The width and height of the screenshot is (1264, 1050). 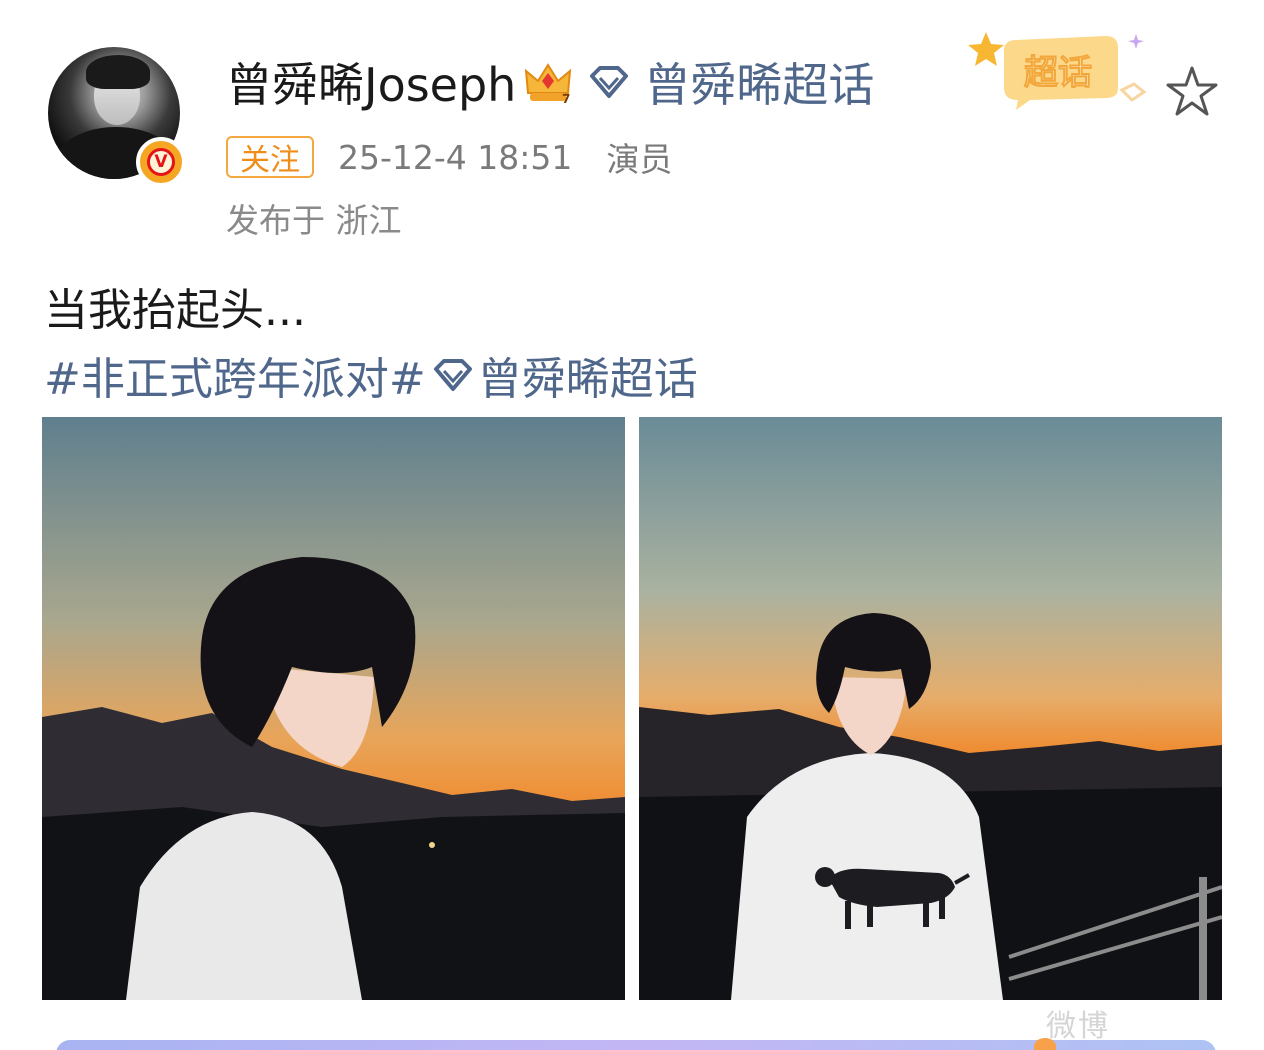 I want to click on chaohua-badge-icon: 超话, so click(x=1061, y=71).